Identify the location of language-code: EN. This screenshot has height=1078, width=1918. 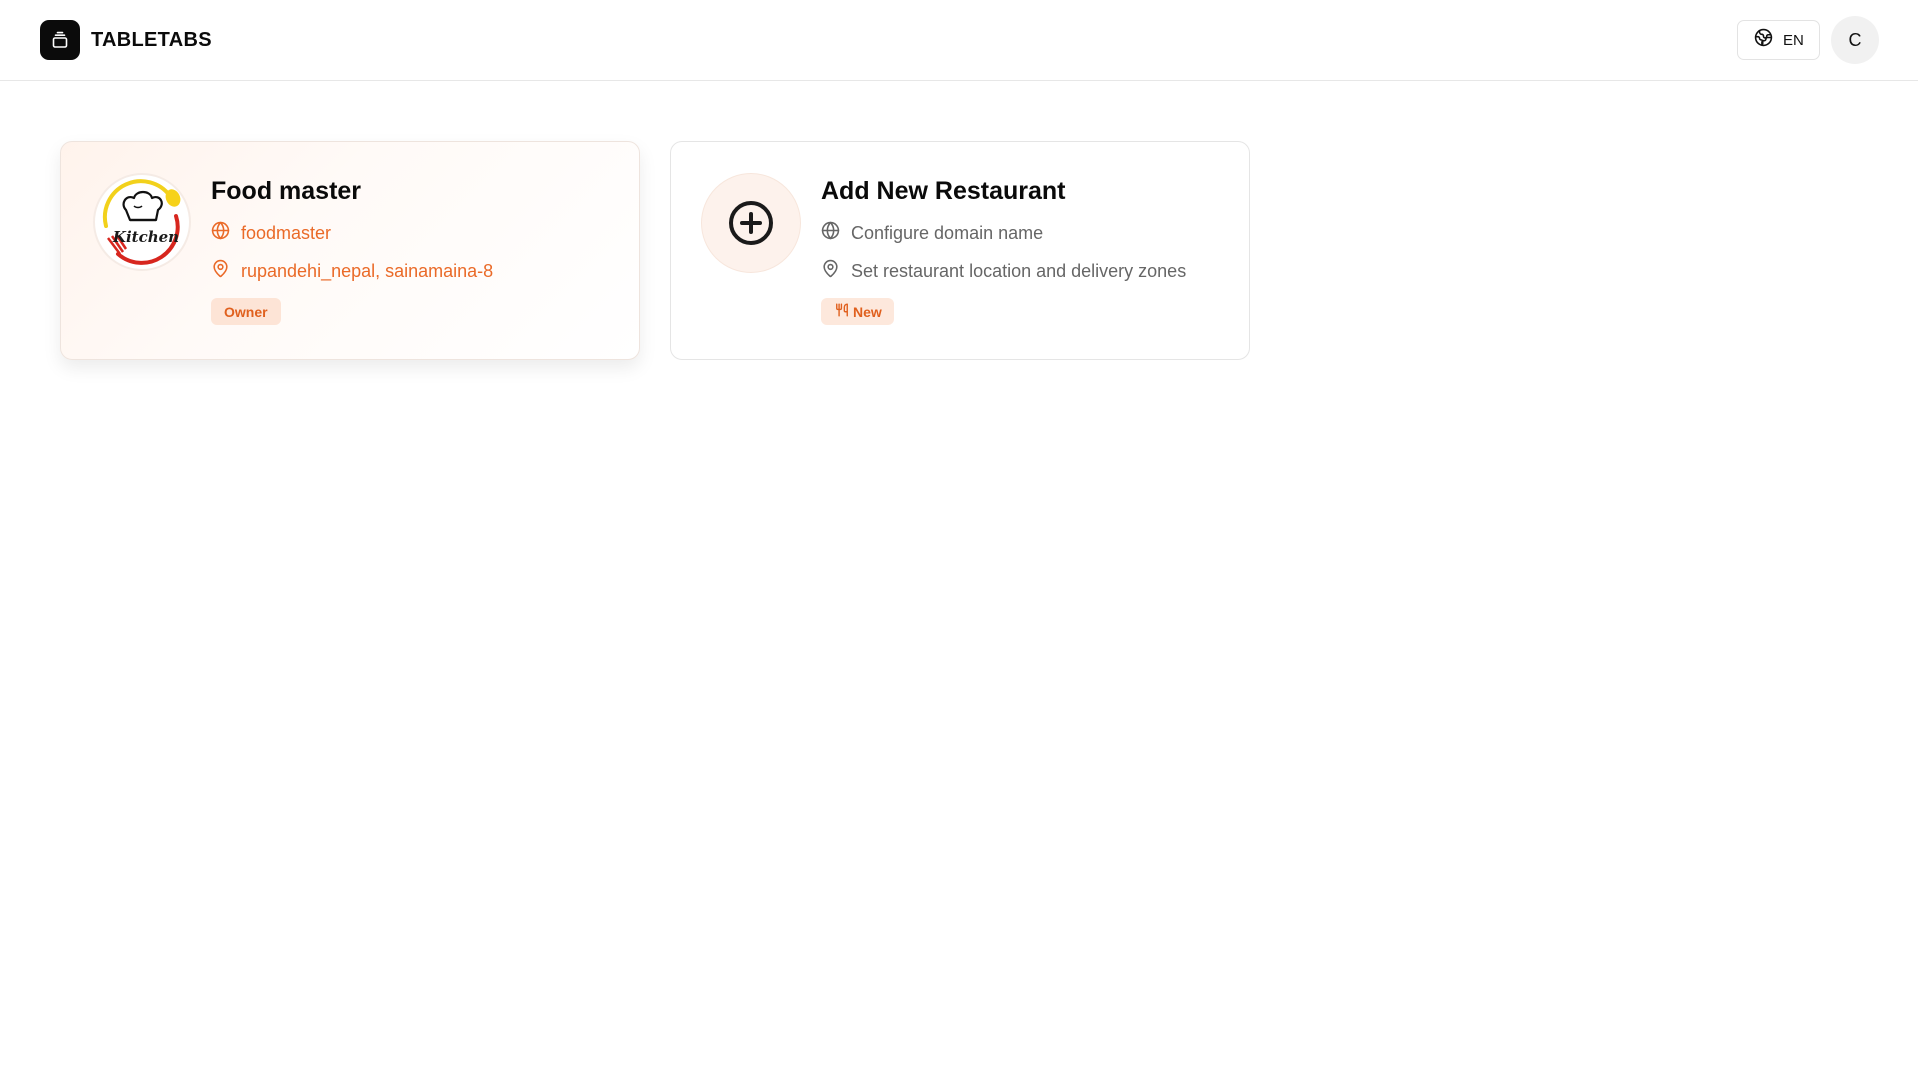
(1793, 40).